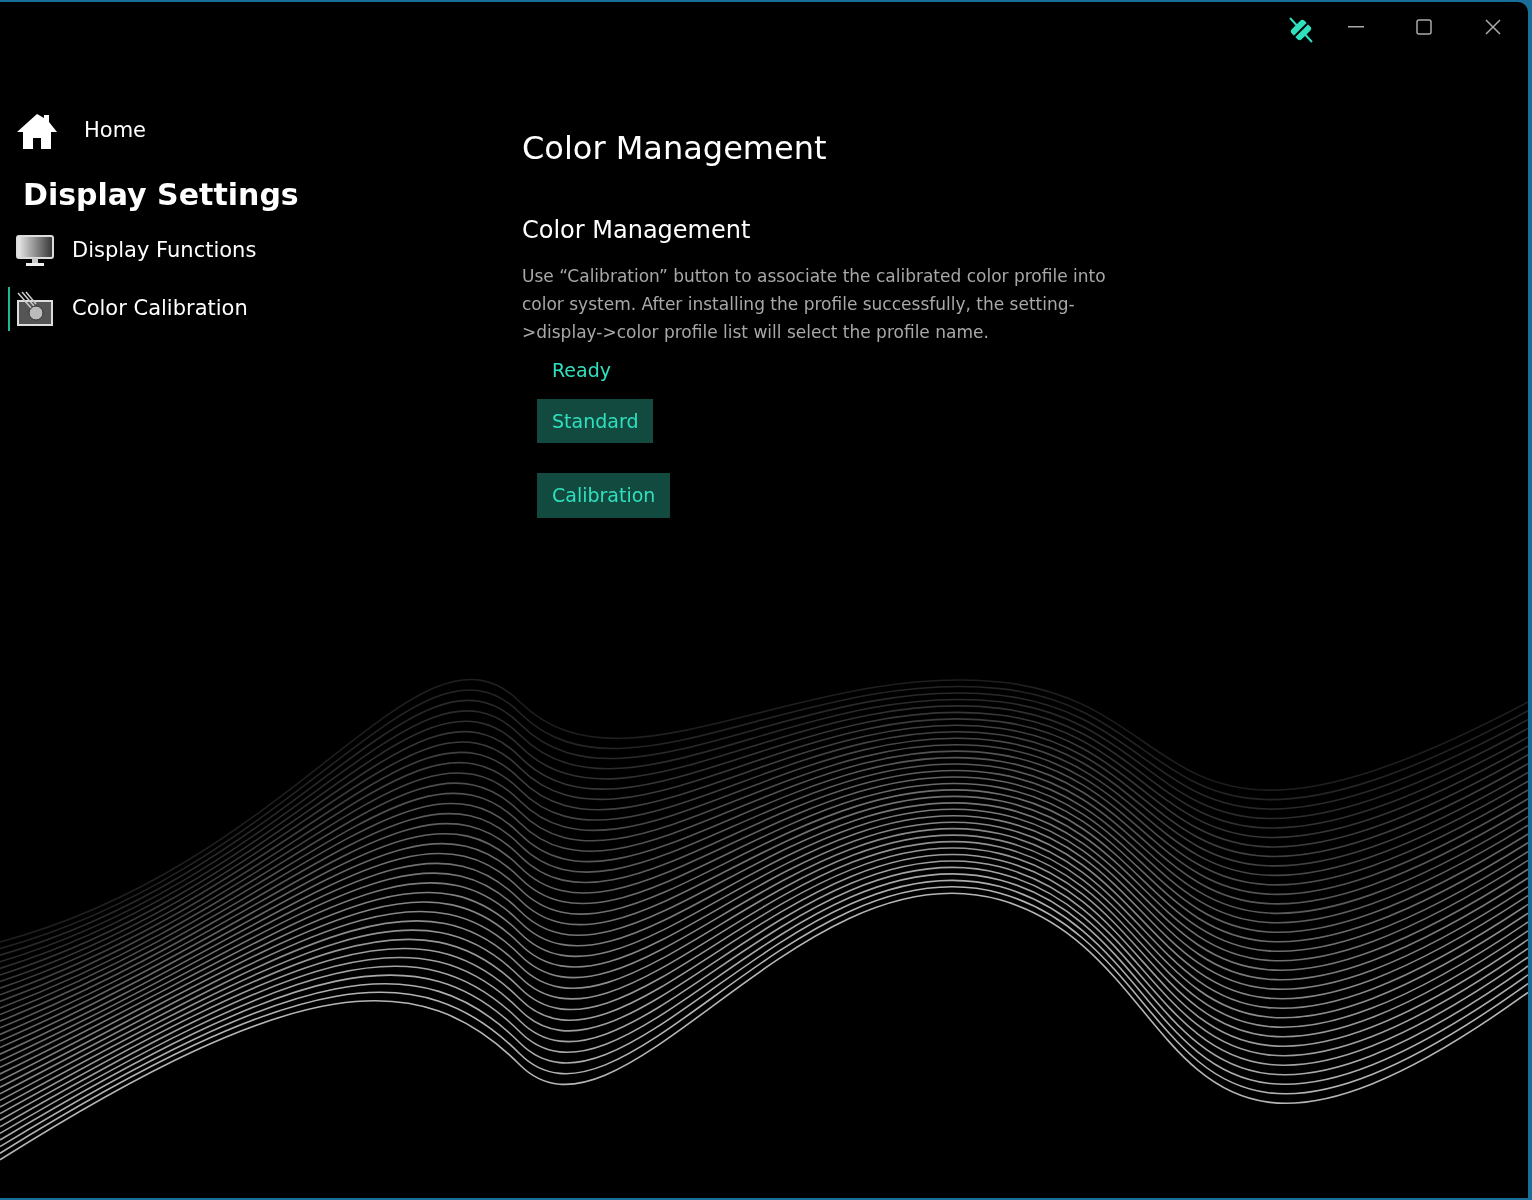 Image resolution: width=1532 pixels, height=1200 pixels. Describe the element at coordinates (604, 495) in the screenshot. I see `action-button: Calibration` at that location.